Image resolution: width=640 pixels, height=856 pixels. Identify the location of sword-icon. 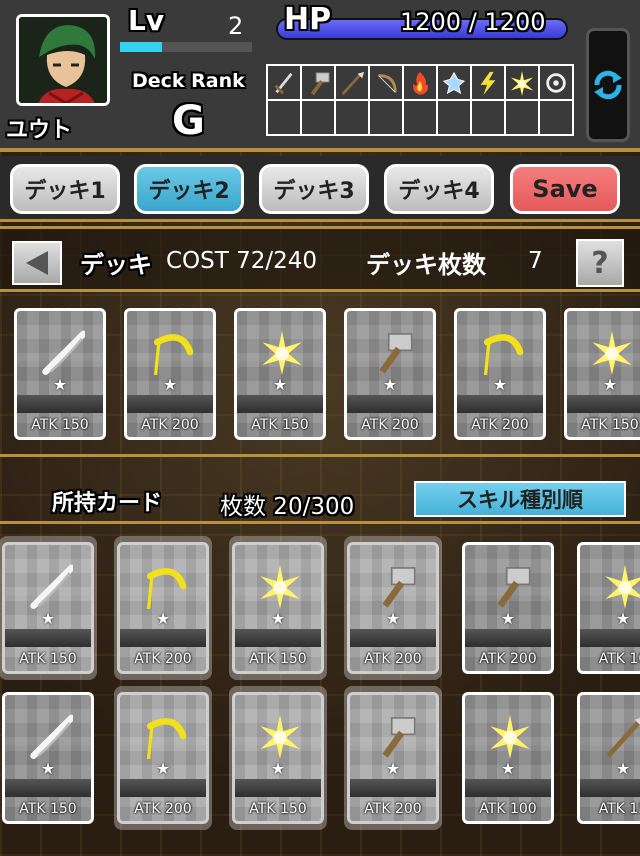
(283, 83).